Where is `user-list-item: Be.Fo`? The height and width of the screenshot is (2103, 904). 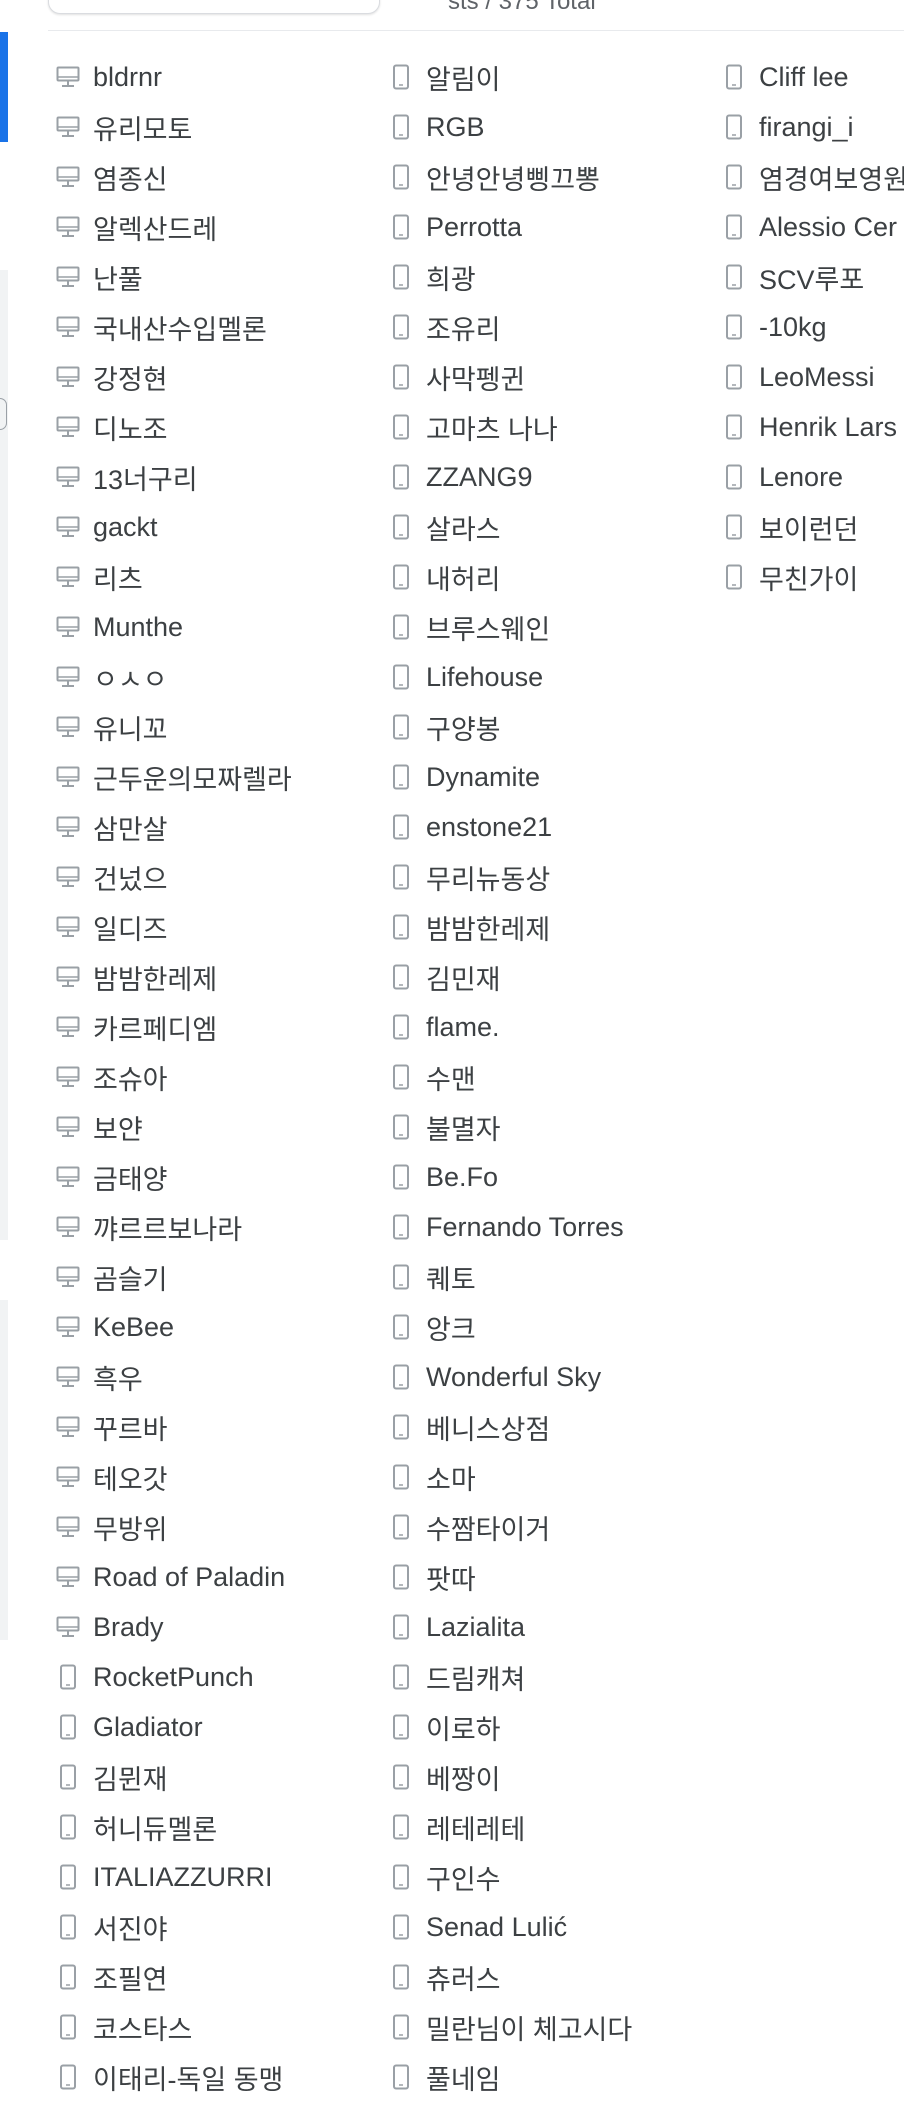 user-list-item: Be.Fo is located at coordinates (547, 1177).